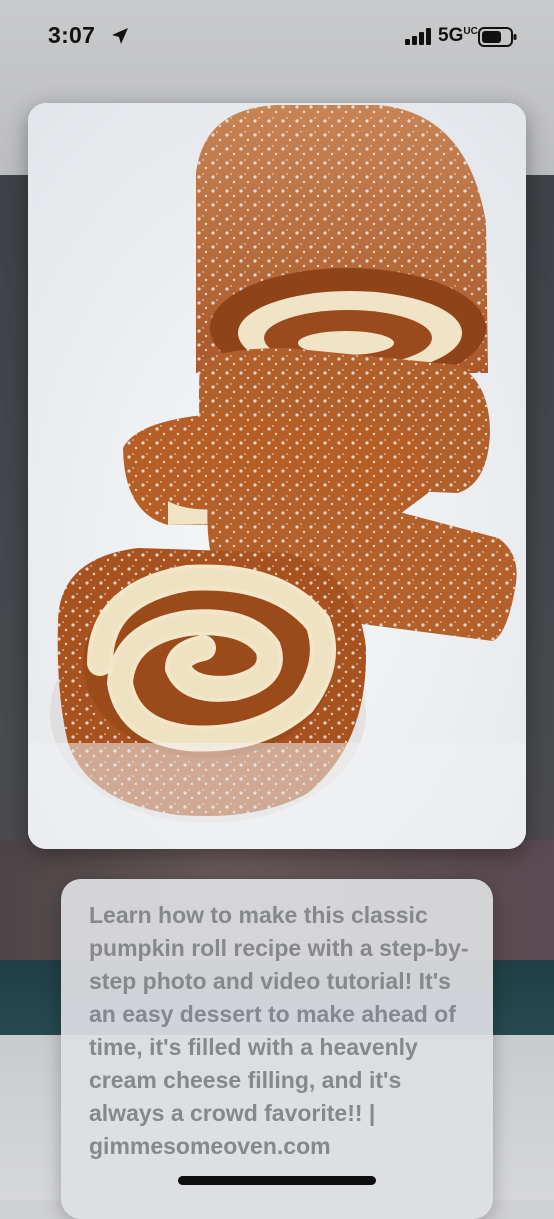 The image size is (554, 1219). What do you see at coordinates (277, 1180) in the screenshot?
I see `home-indicator` at bounding box center [277, 1180].